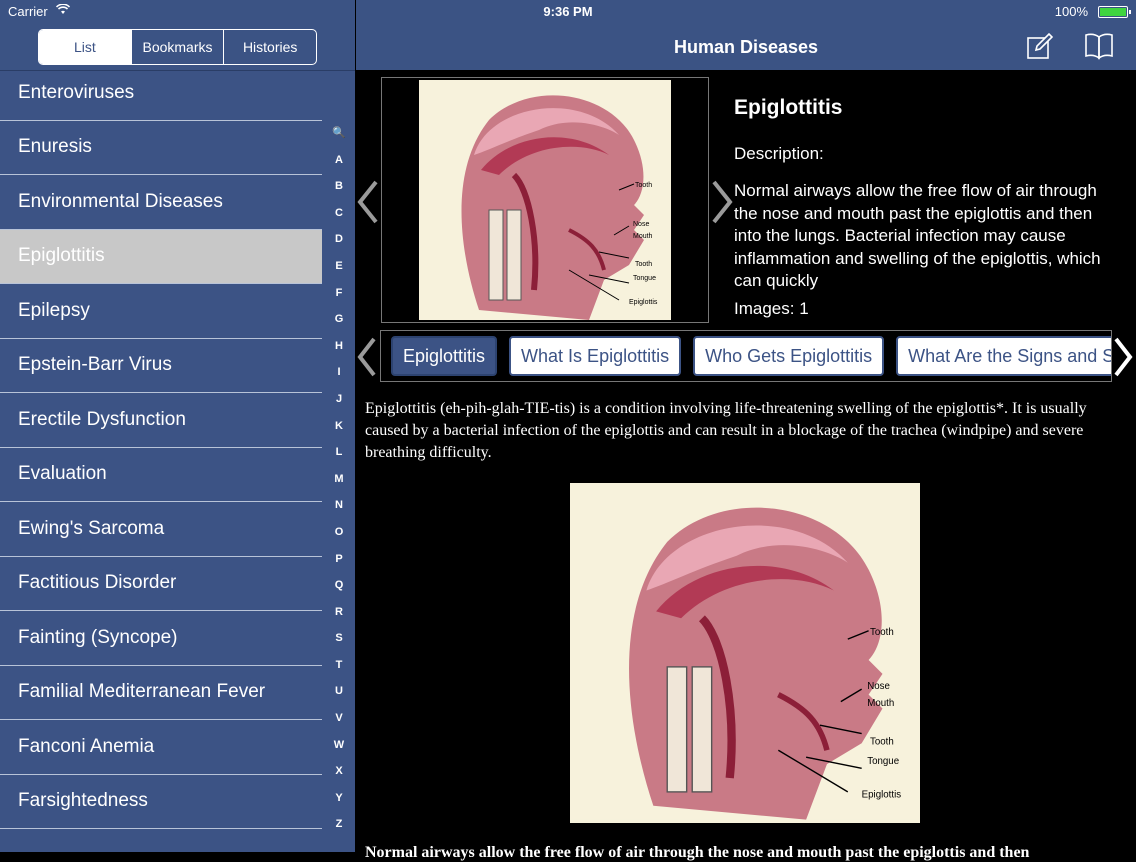 This screenshot has width=1136, height=862. Describe the element at coordinates (339, 186) in the screenshot. I see `index-letter: B` at that location.